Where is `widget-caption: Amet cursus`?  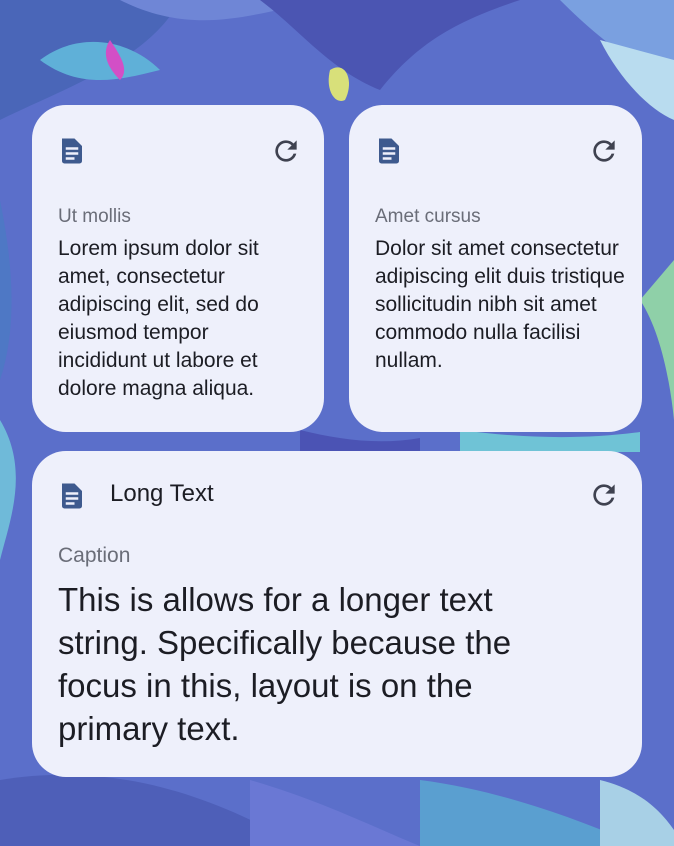
widget-caption: Amet cursus is located at coordinates (428, 216).